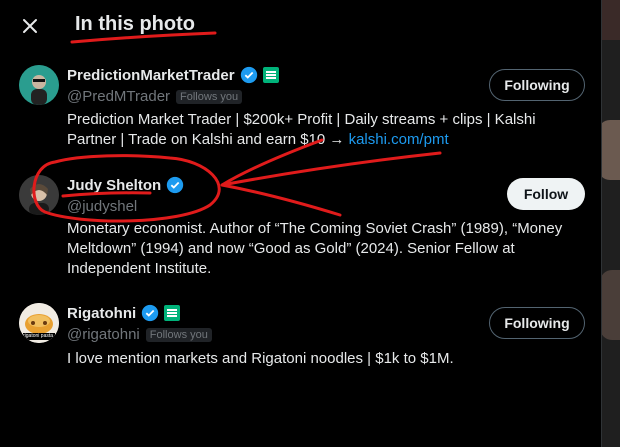  Describe the element at coordinates (38, 336) in the screenshot. I see `avatar-caption: rigatoni pasta` at that location.